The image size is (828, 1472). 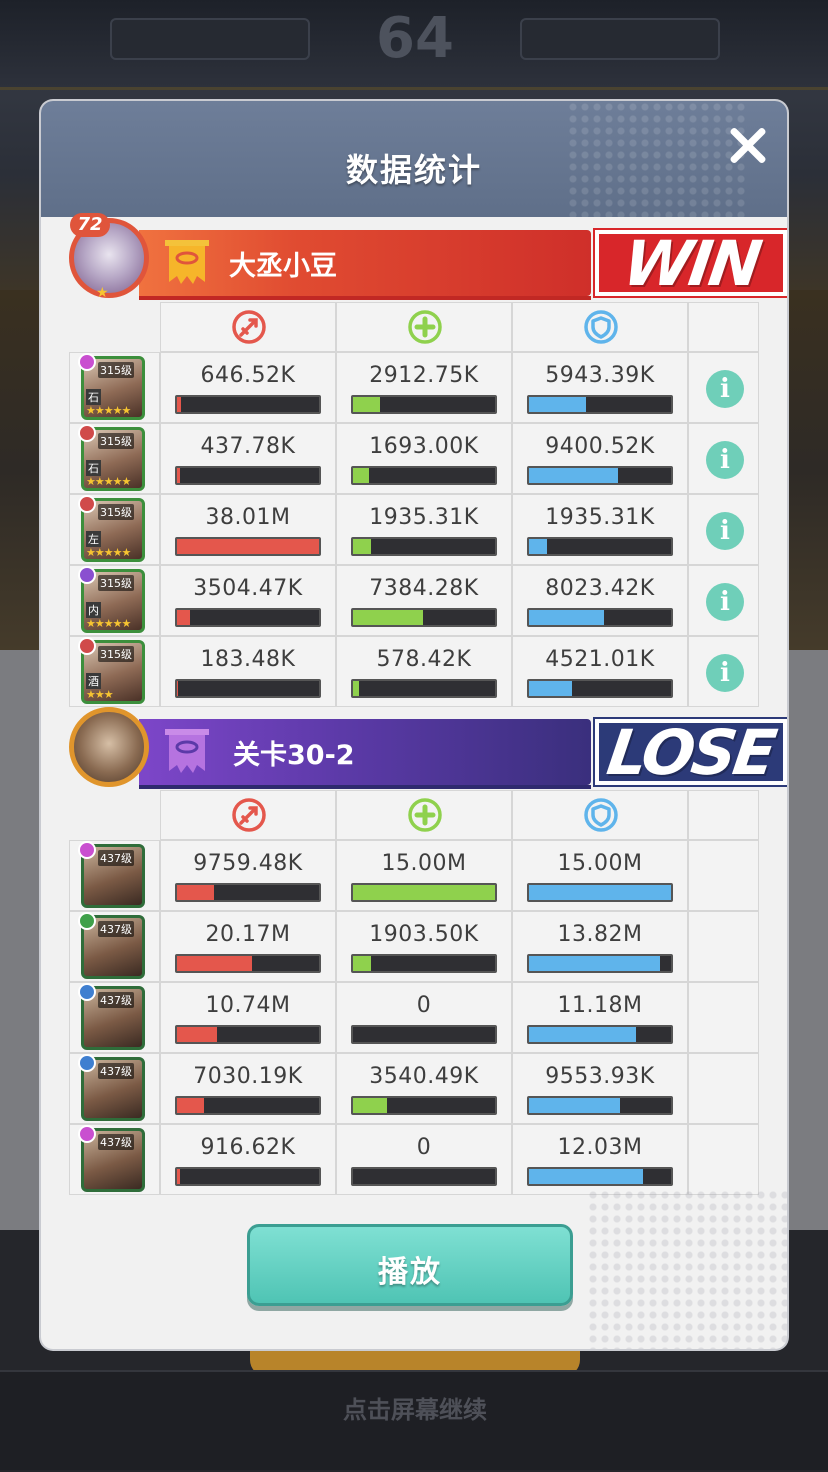 I want to click on heal-cell: 3540.49K, so click(x=424, y=1088).